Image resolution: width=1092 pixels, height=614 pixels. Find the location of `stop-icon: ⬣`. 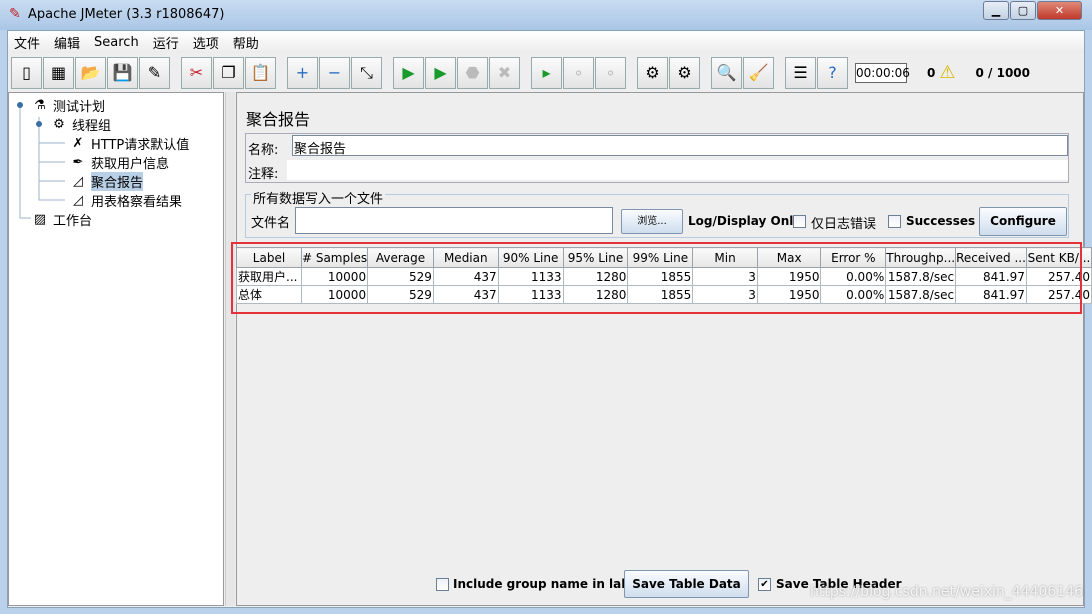

stop-icon: ⬣ is located at coordinates (472, 72).